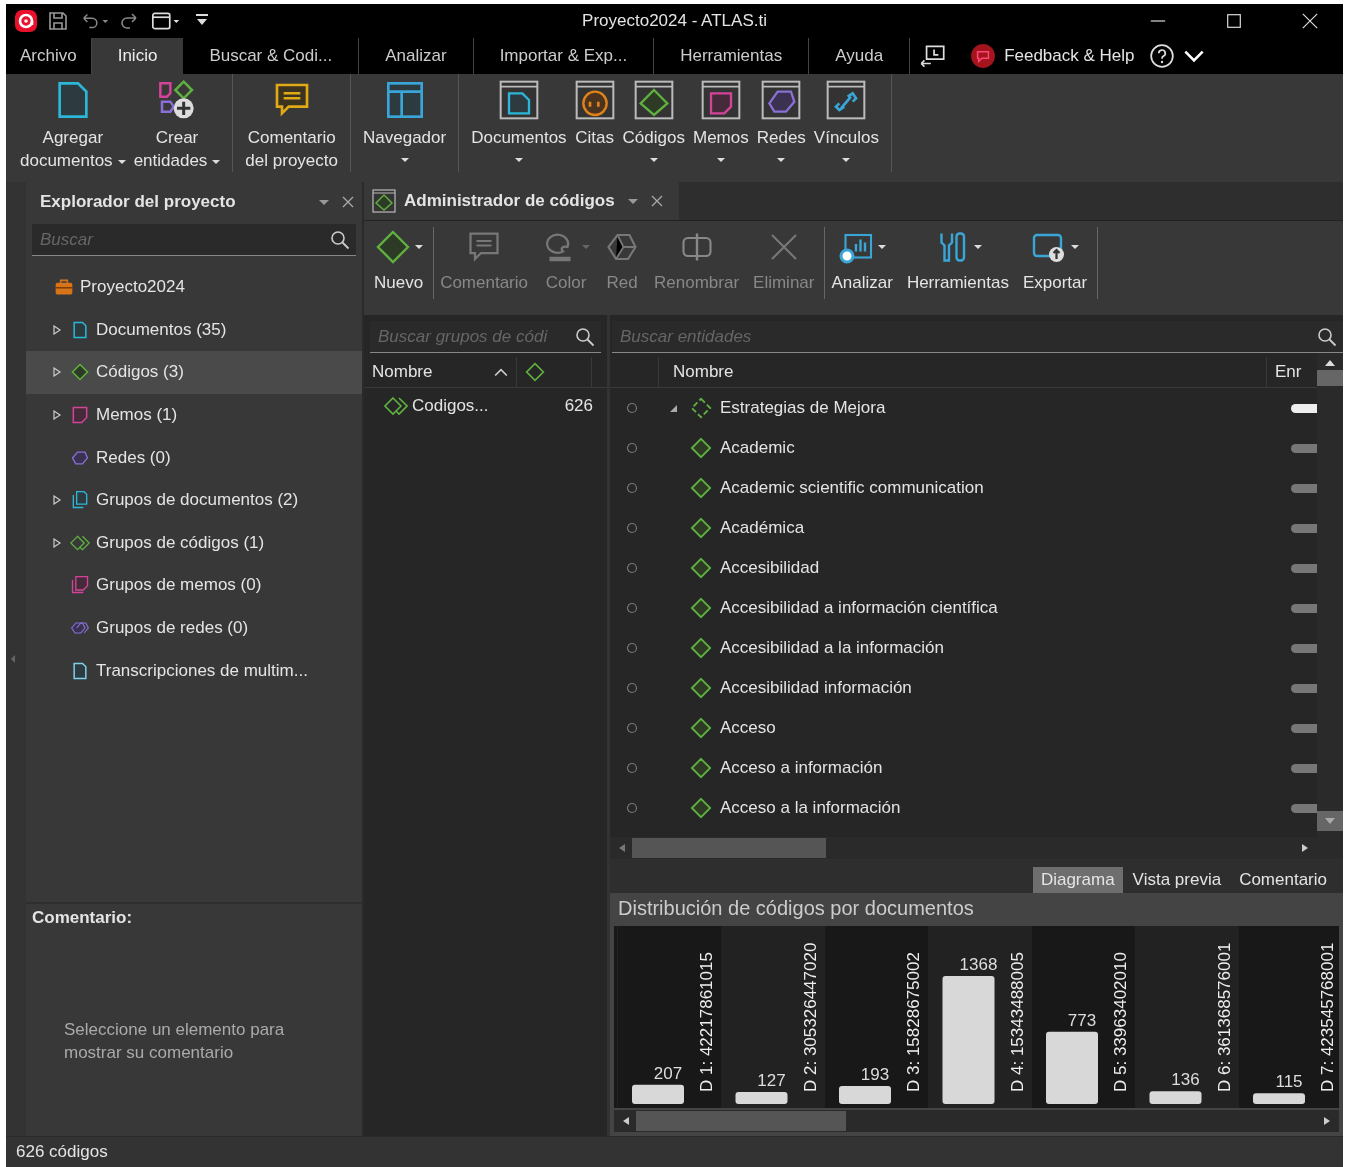  I want to click on feedback-button: Feedback & Help, so click(1052, 56).